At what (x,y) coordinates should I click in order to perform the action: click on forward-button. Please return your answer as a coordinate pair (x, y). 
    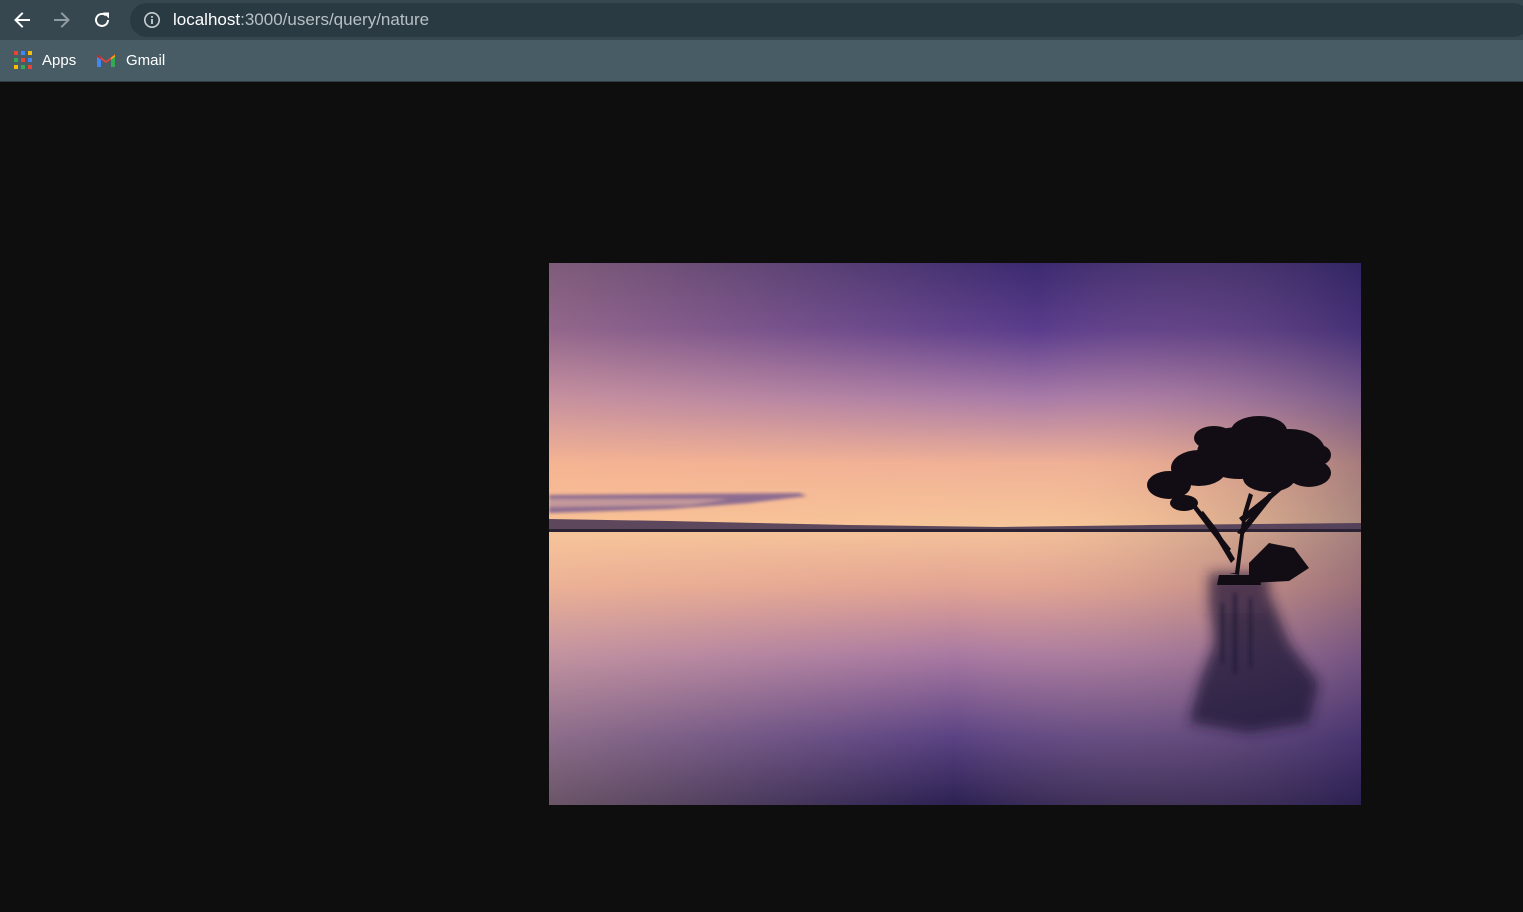
    Looking at the image, I should click on (62, 20).